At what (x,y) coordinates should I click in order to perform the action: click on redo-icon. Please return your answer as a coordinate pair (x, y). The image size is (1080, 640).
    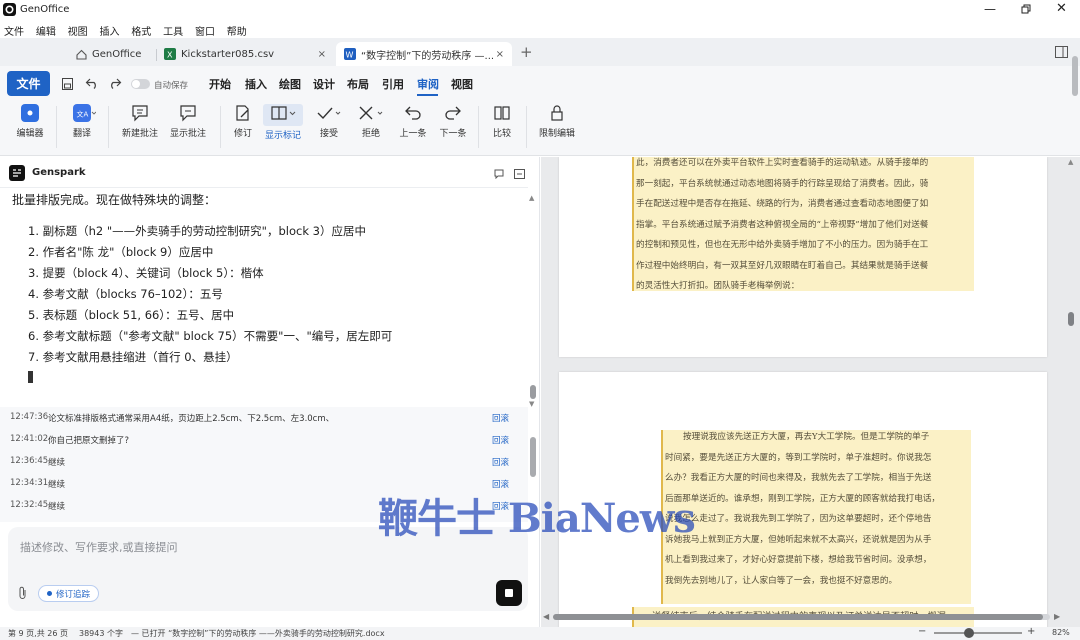
    Looking at the image, I should click on (115, 83).